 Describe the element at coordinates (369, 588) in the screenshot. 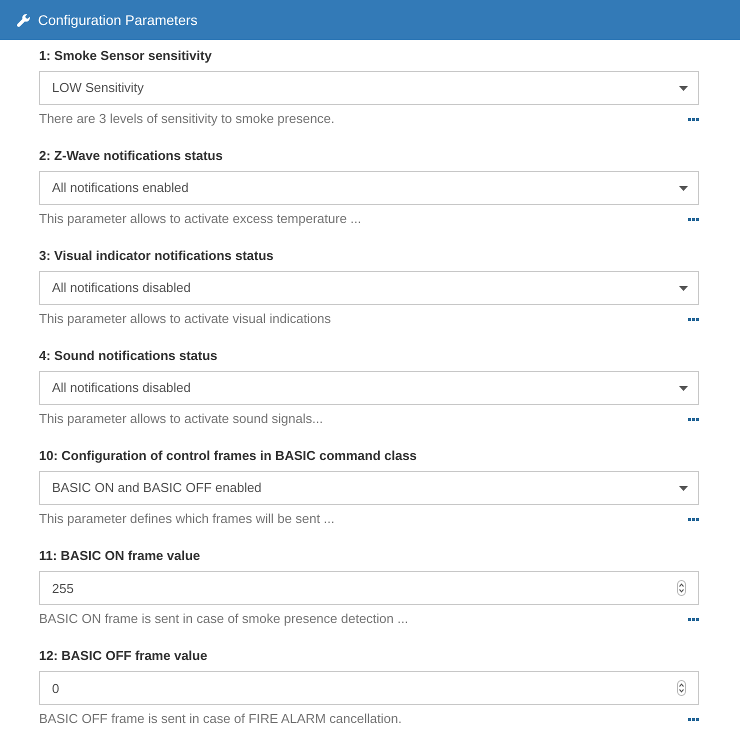

I see `number-field: 255` at that location.